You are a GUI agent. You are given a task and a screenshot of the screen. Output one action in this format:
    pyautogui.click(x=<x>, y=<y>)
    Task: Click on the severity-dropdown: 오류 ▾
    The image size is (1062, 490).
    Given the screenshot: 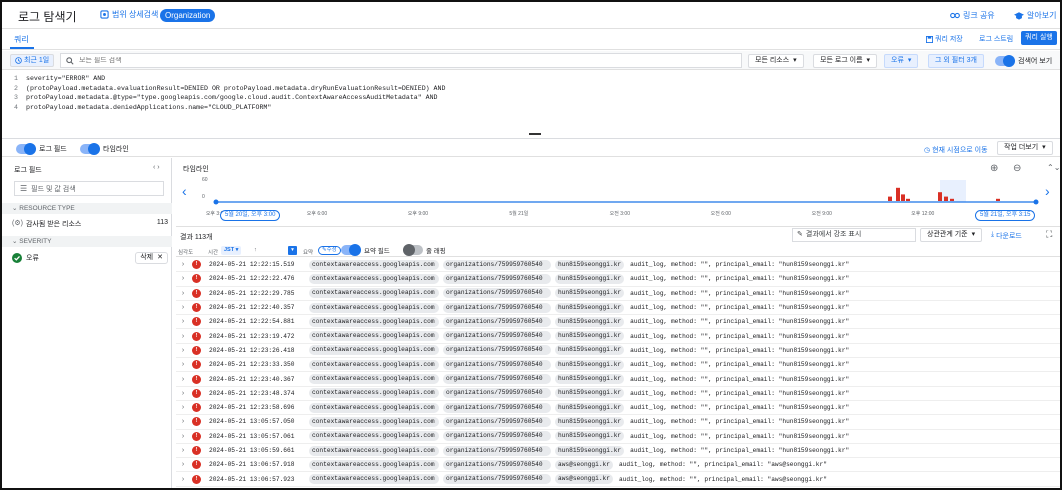 What is the action you would take?
    pyautogui.click(x=901, y=61)
    